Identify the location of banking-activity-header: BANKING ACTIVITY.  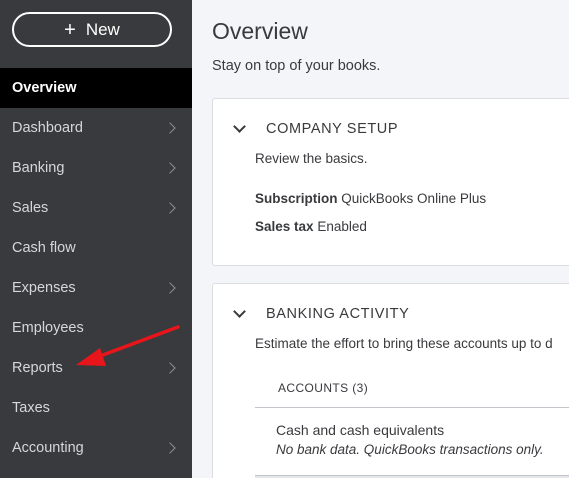
(321, 313).